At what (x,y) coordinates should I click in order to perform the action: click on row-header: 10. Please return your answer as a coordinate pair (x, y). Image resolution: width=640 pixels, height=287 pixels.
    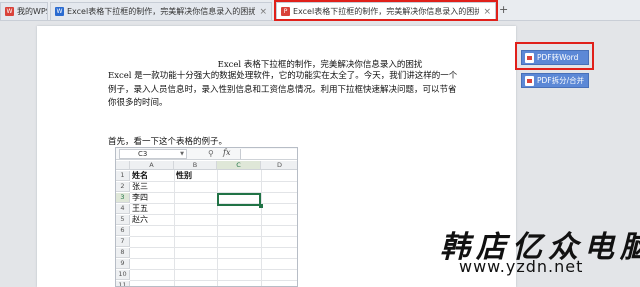
    Looking at the image, I should click on (123, 275).